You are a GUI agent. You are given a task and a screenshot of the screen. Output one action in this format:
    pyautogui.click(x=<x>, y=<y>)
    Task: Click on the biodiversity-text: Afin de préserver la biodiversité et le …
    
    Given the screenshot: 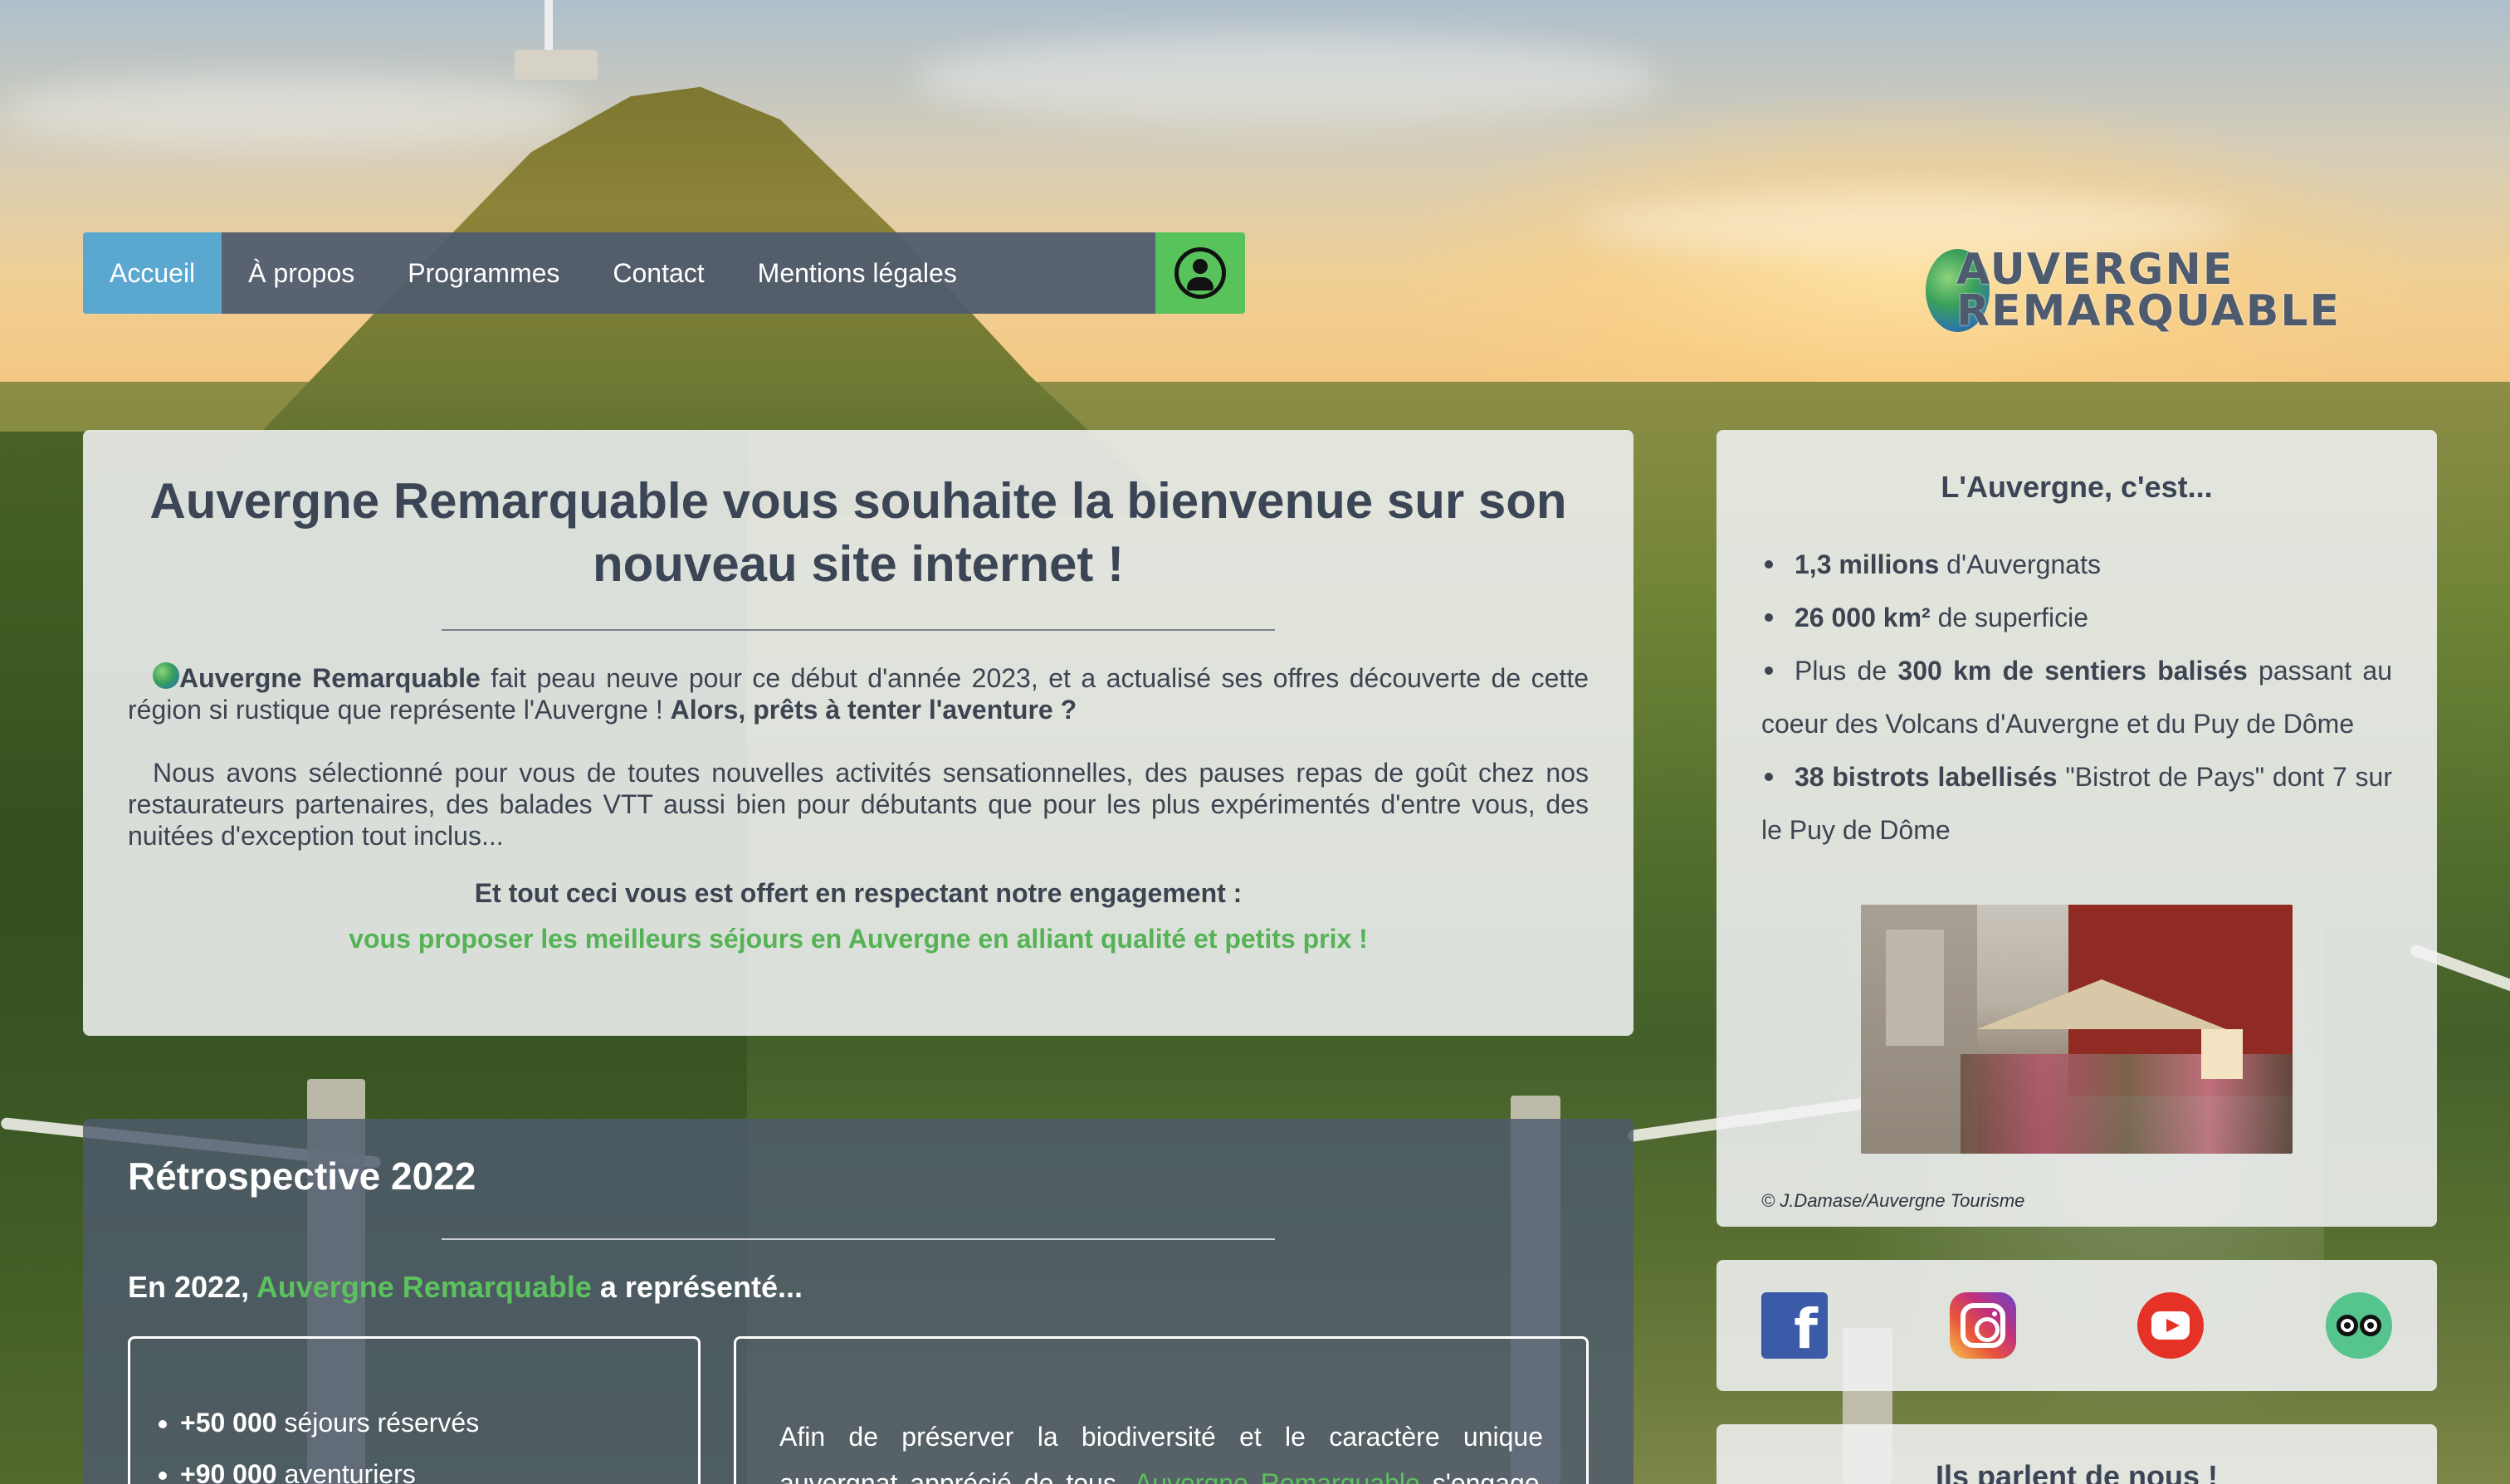 What is the action you would take?
    pyautogui.click(x=1161, y=1437)
    